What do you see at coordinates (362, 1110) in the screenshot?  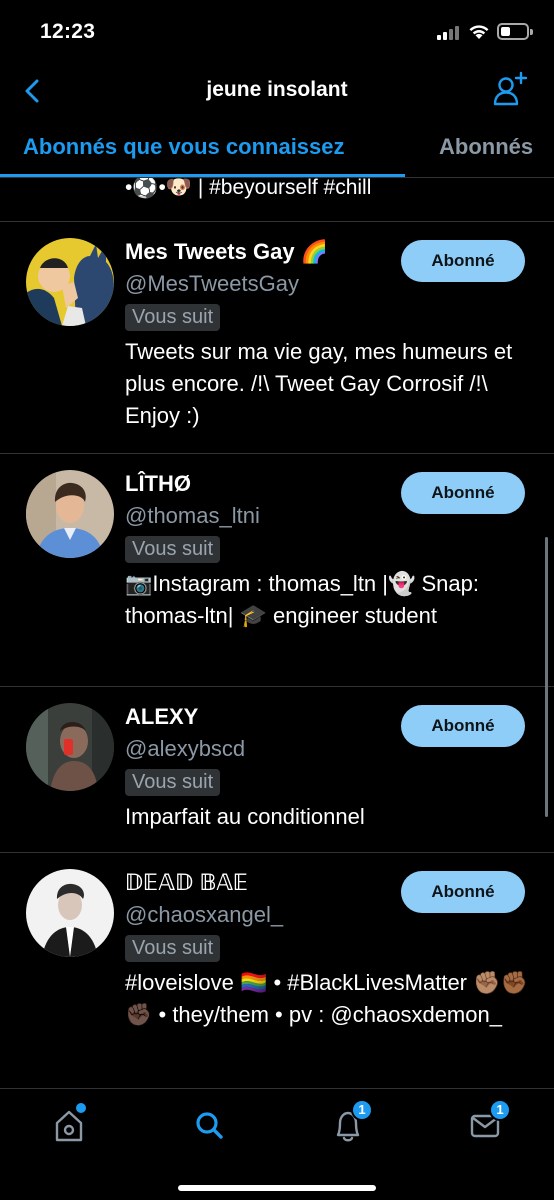 I see `notifications-badge: 1` at bounding box center [362, 1110].